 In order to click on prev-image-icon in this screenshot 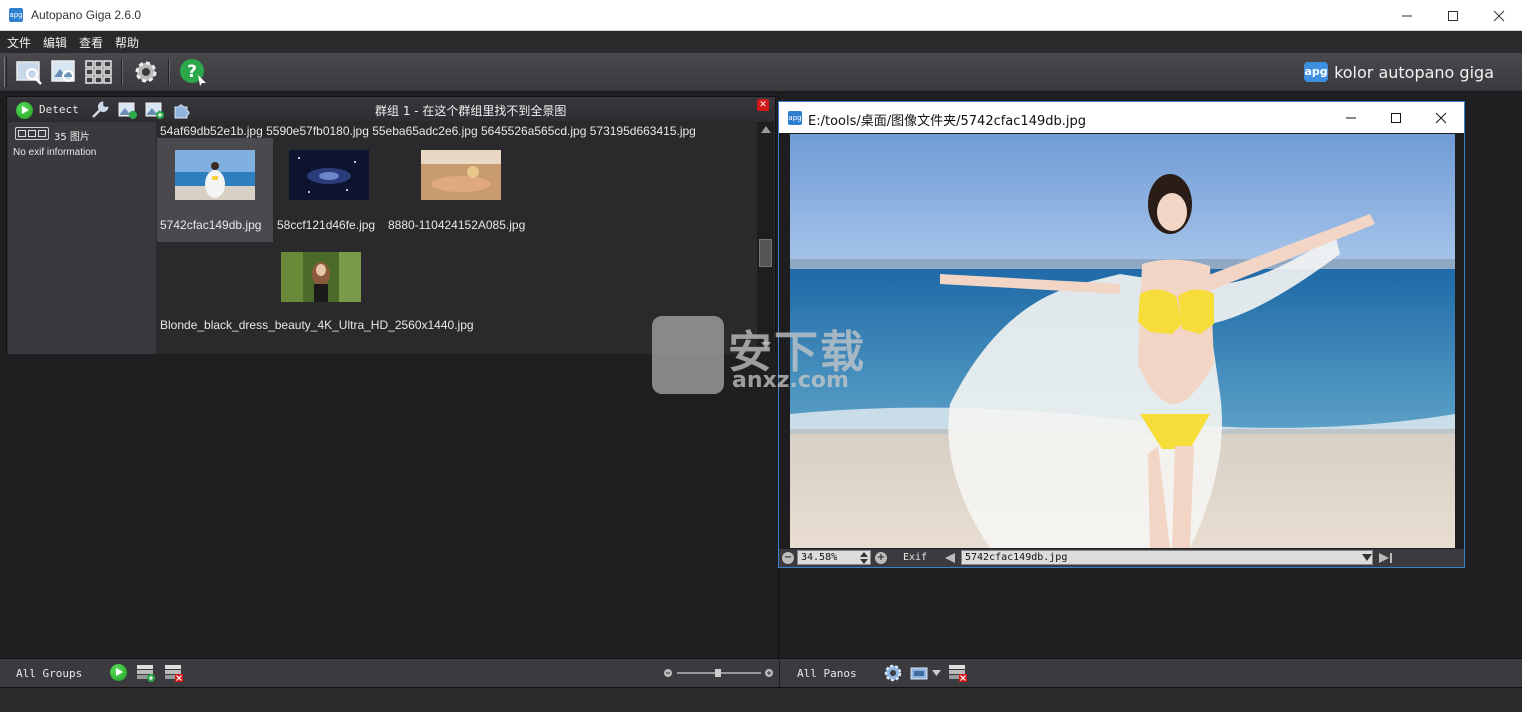, I will do `click(950, 558)`.